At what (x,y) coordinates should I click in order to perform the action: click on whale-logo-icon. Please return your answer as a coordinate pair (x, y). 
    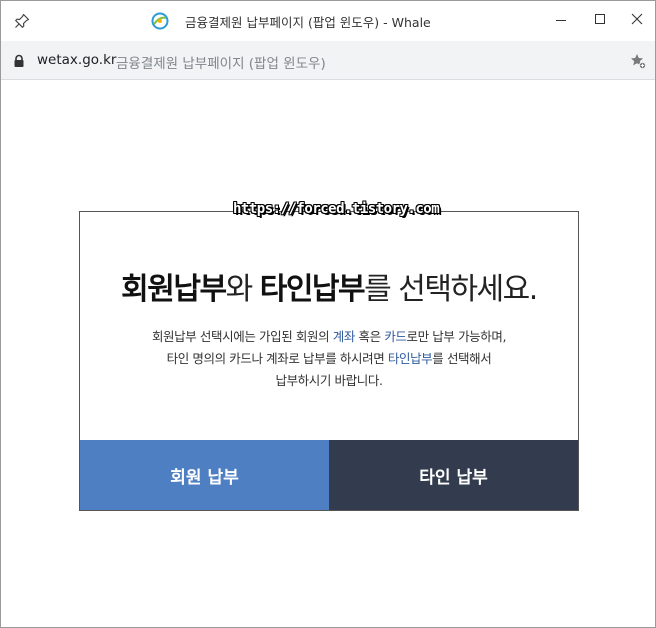
    Looking at the image, I should click on (160, 21).